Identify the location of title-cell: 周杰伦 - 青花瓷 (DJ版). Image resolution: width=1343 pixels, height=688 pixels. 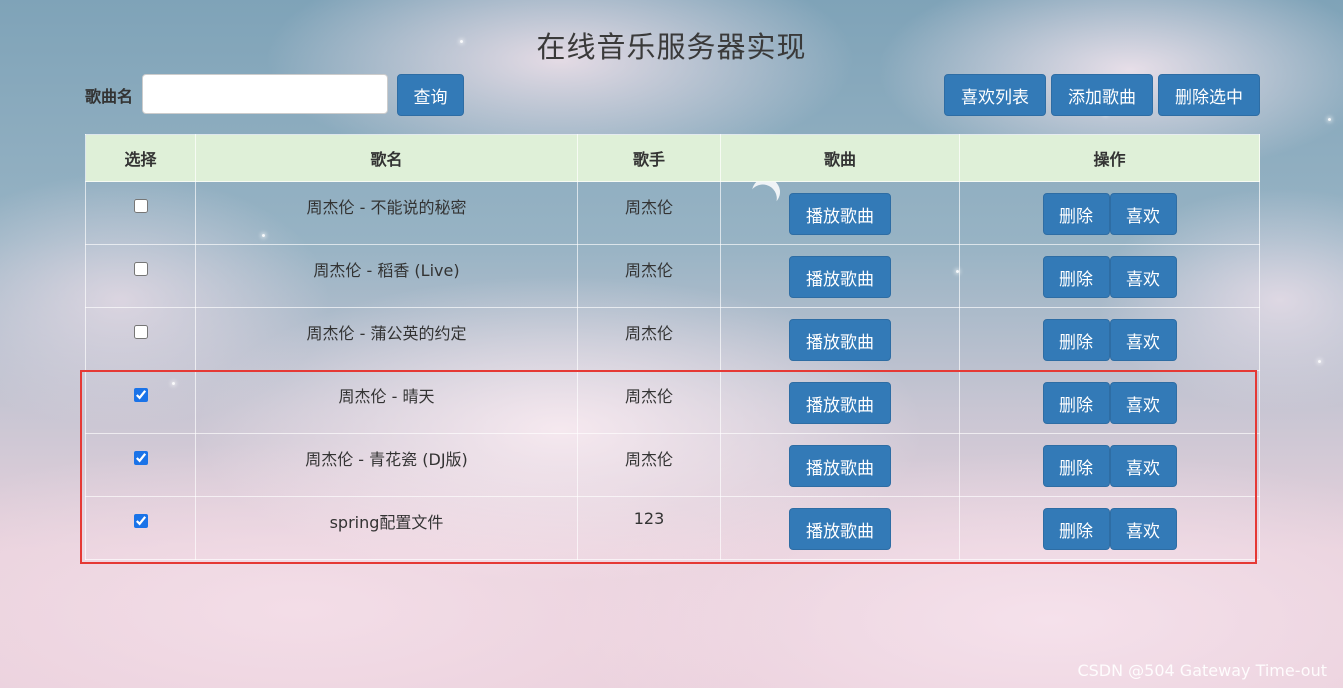
(386, 465).